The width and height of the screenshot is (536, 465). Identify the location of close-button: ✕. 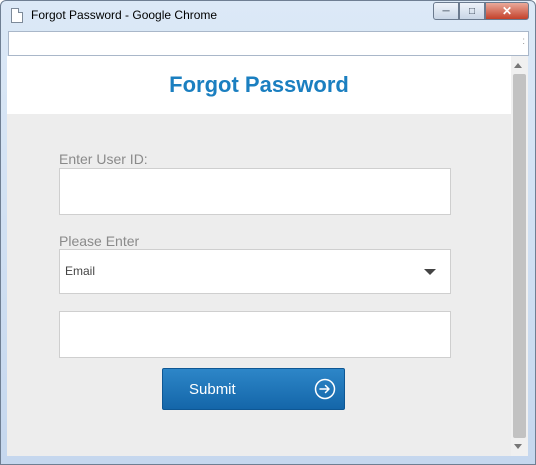
(507, 11).